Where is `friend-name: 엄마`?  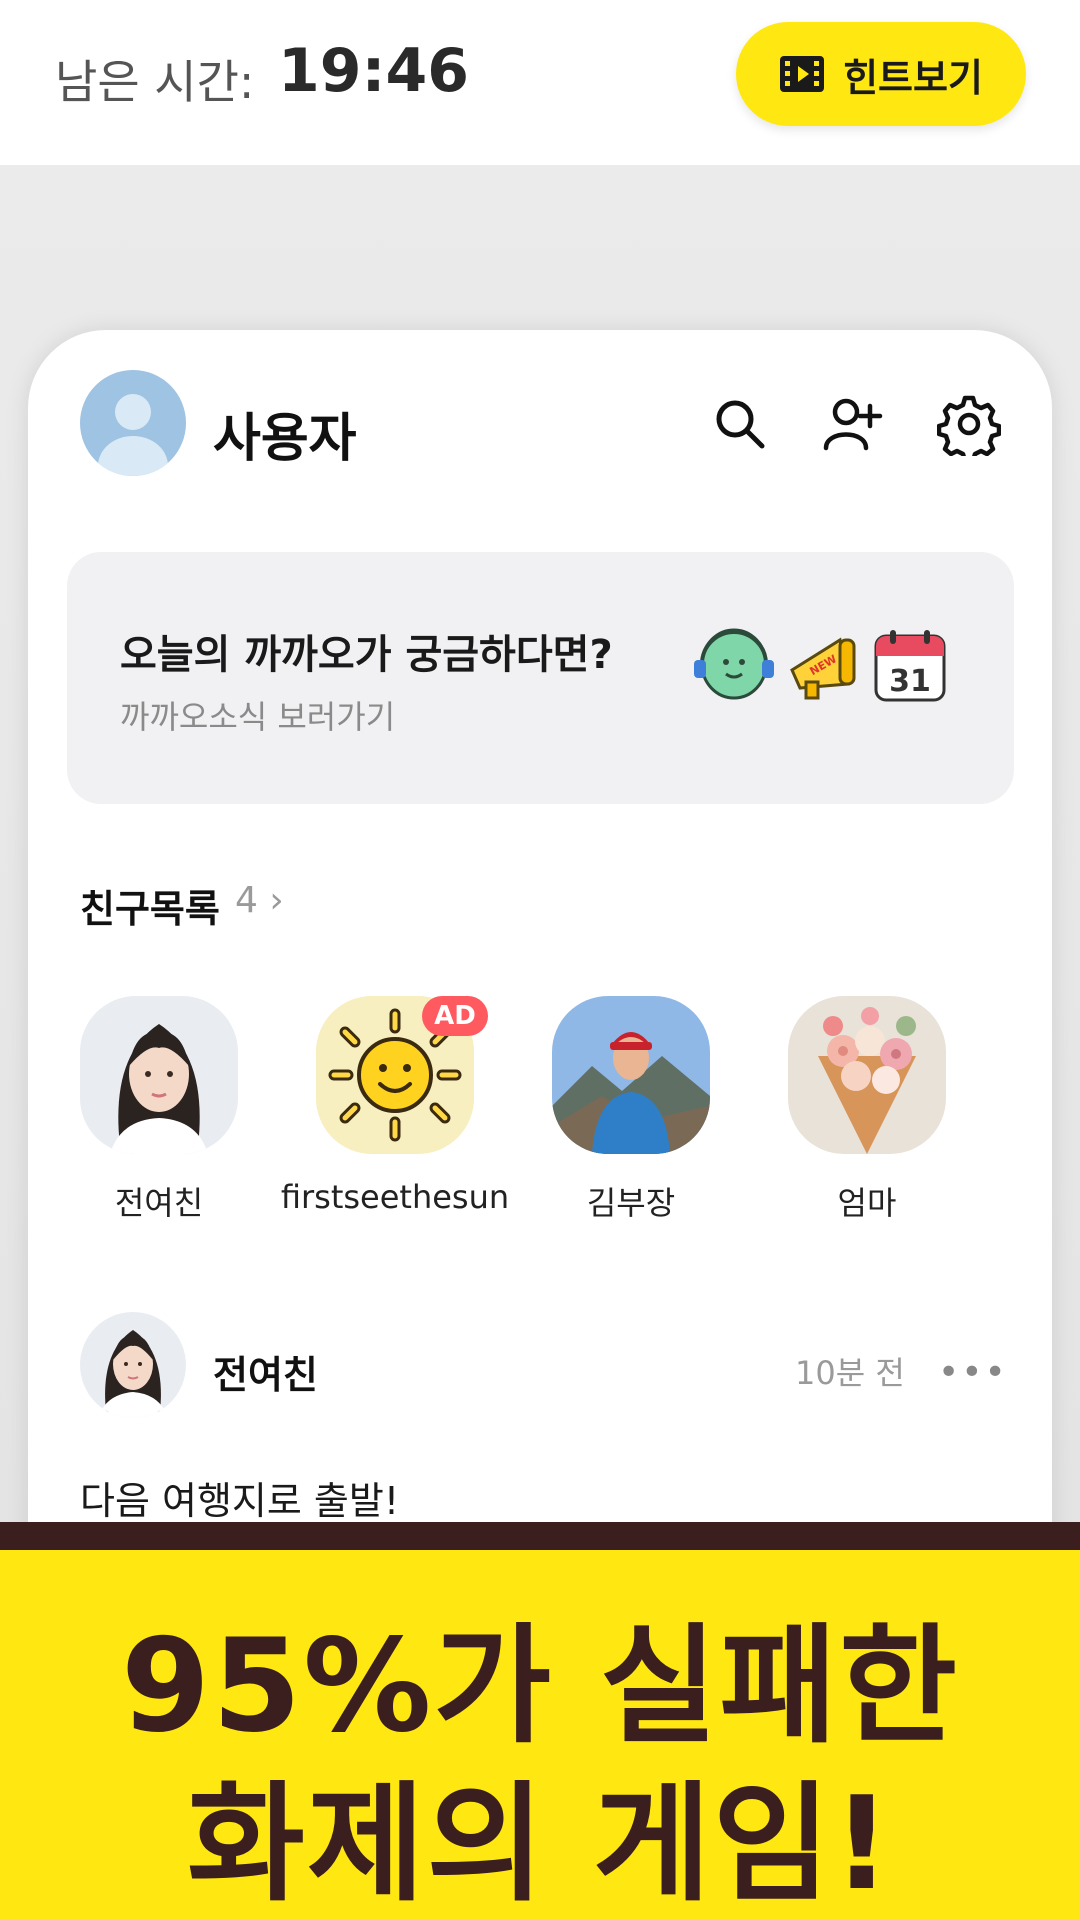
friend-name: 엄마 is located at coordinates (867, 1203).